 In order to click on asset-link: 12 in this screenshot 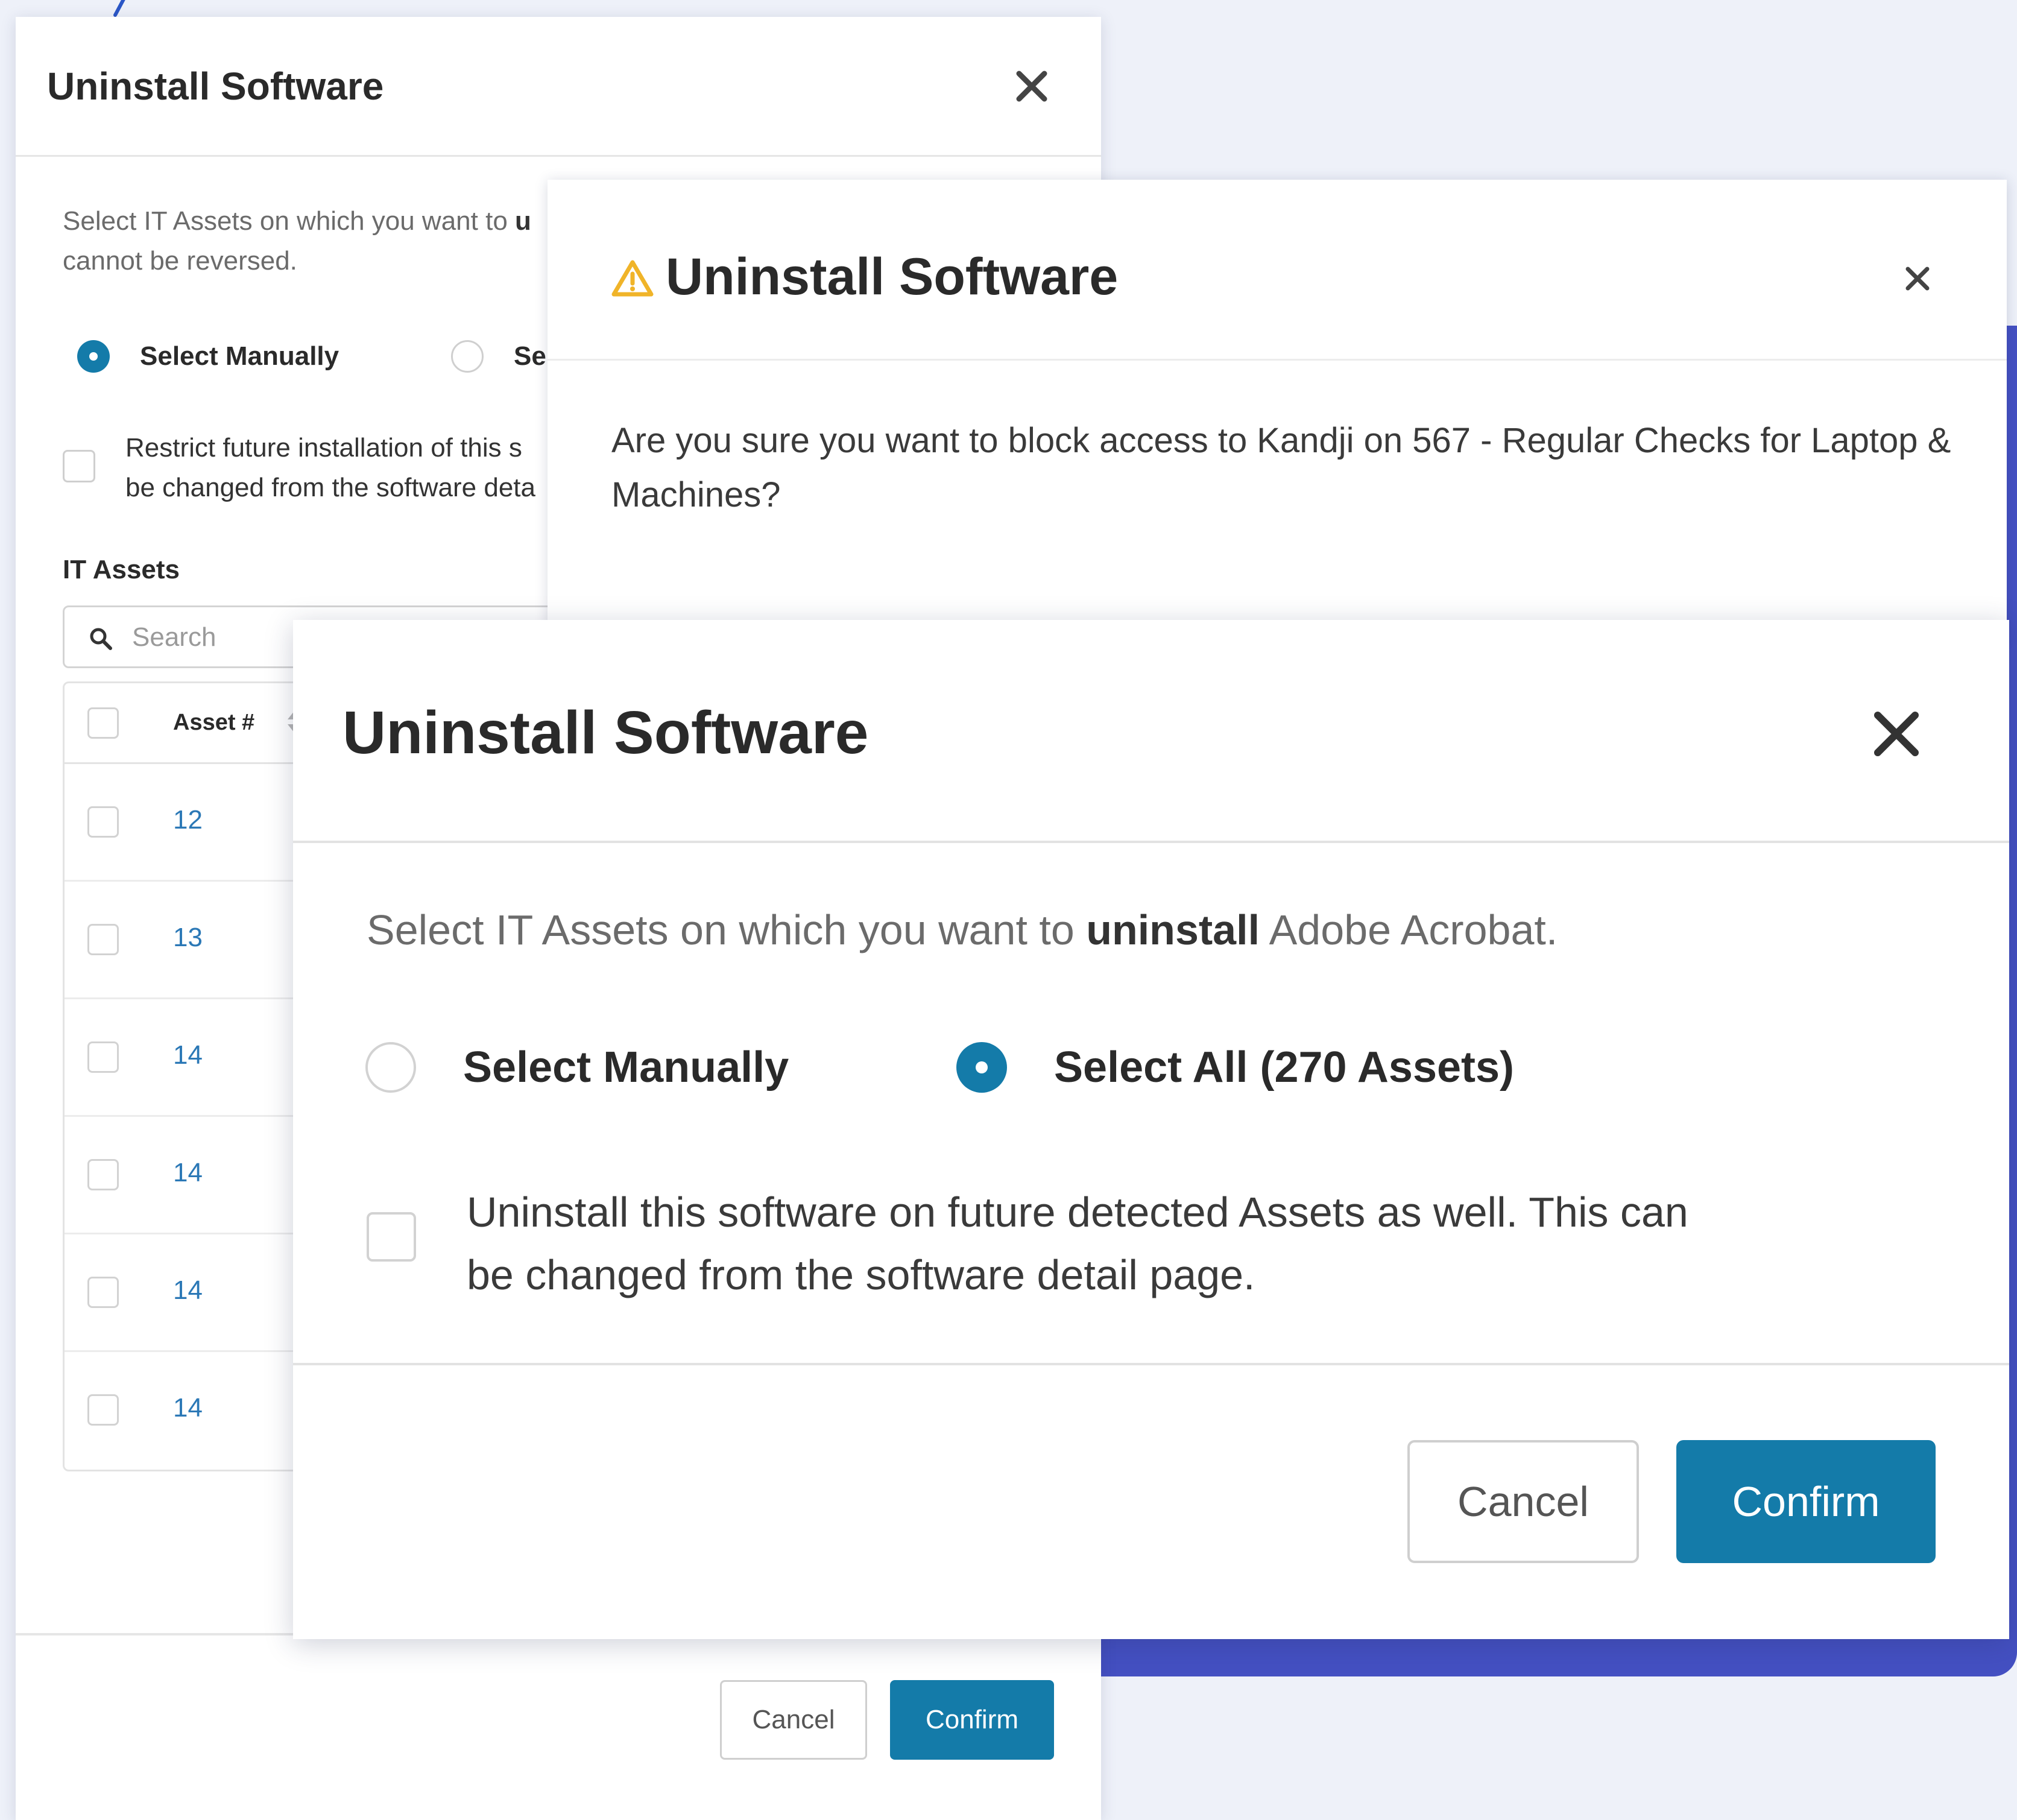, I will do `click(188, 820)`.